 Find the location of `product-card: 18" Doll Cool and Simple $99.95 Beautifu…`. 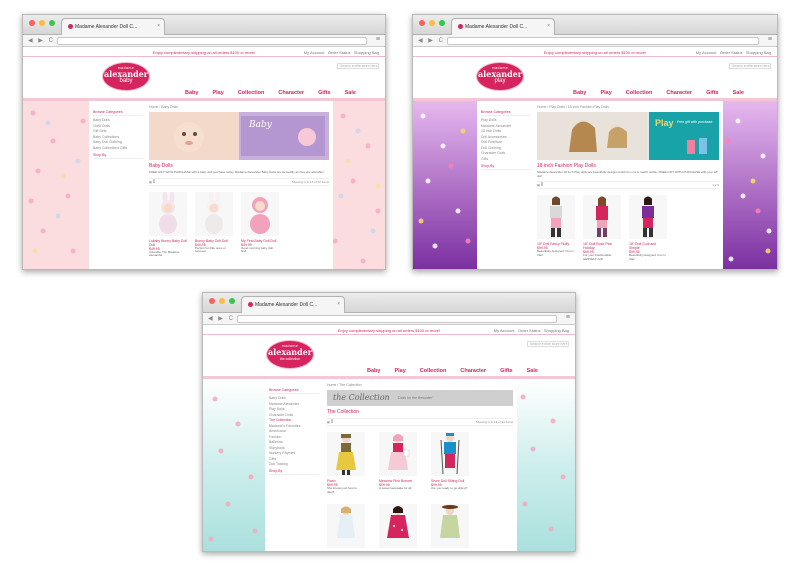

product-card: 18" Doll Cool and Simple $99.95 Beautifu… is located at coordinates (648, 228).